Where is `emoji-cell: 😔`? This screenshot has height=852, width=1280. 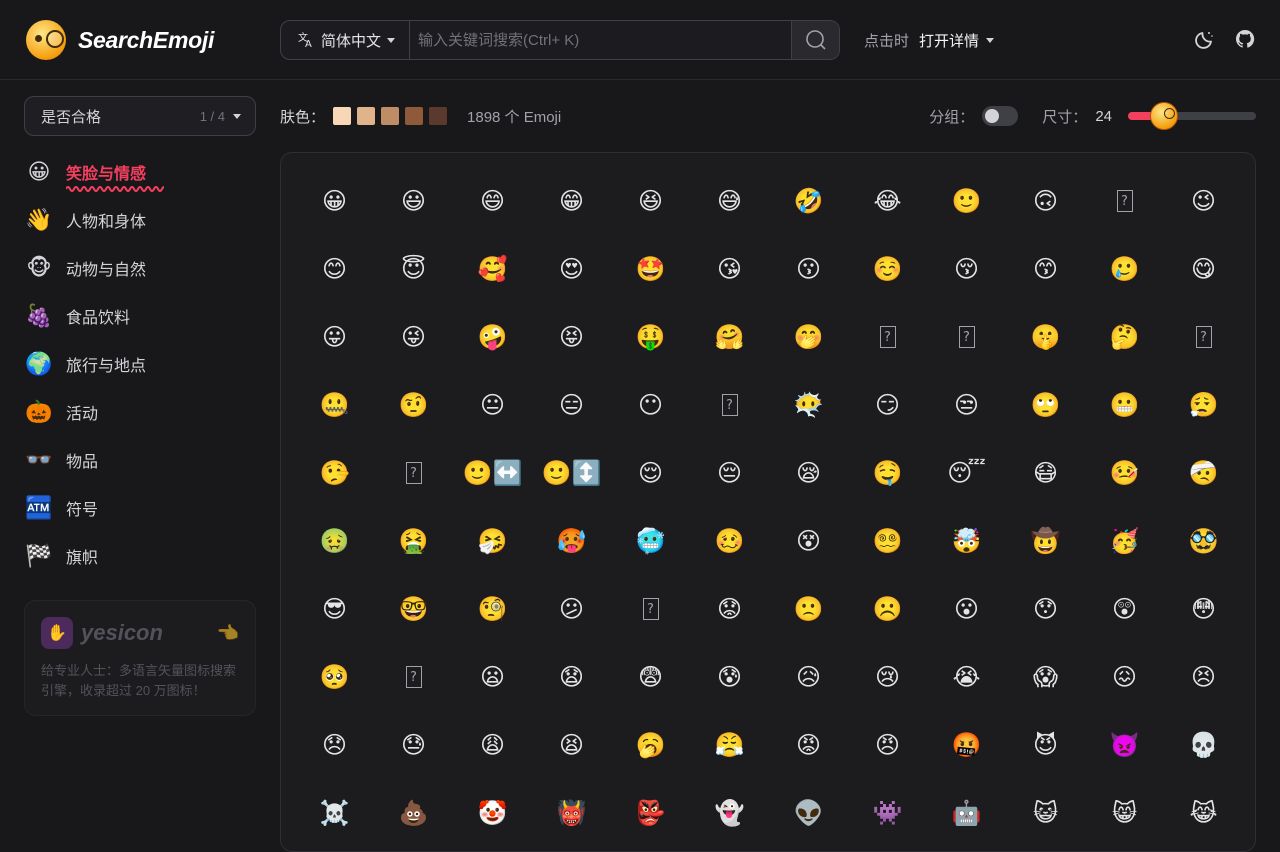 emoji-cell: 😔 is located at coordinates (729, 473).